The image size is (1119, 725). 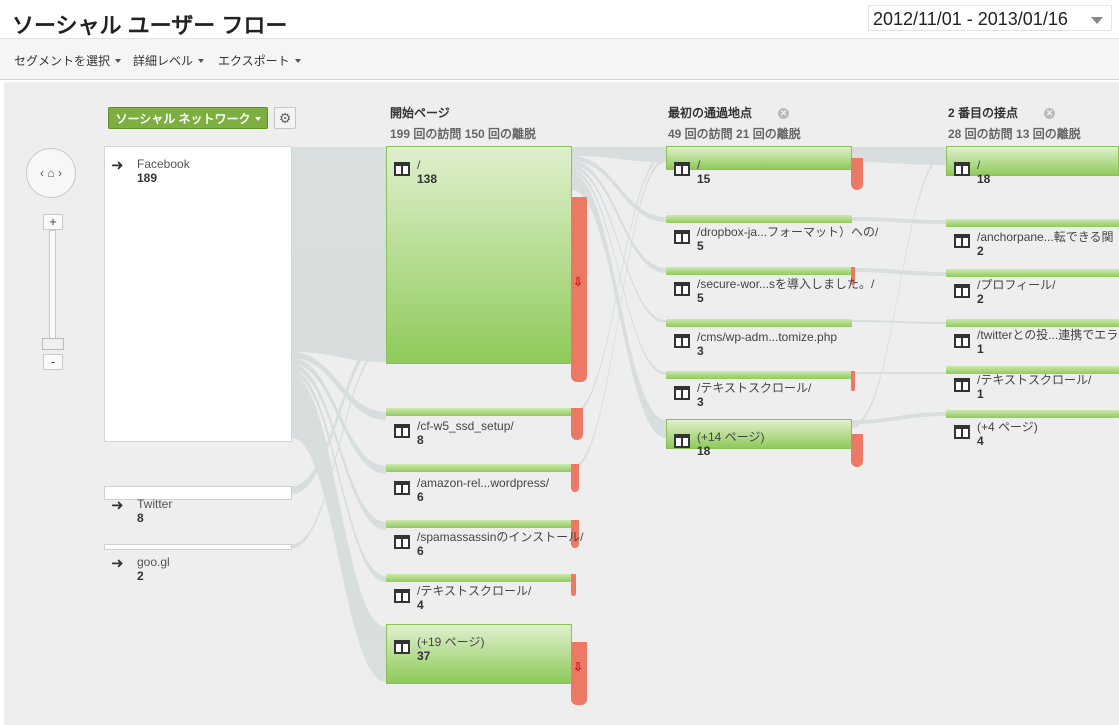 What do you see at coordinates (52, 290) in the screenshot?
I see `zoom-slider` at bounding box center [52, 290].